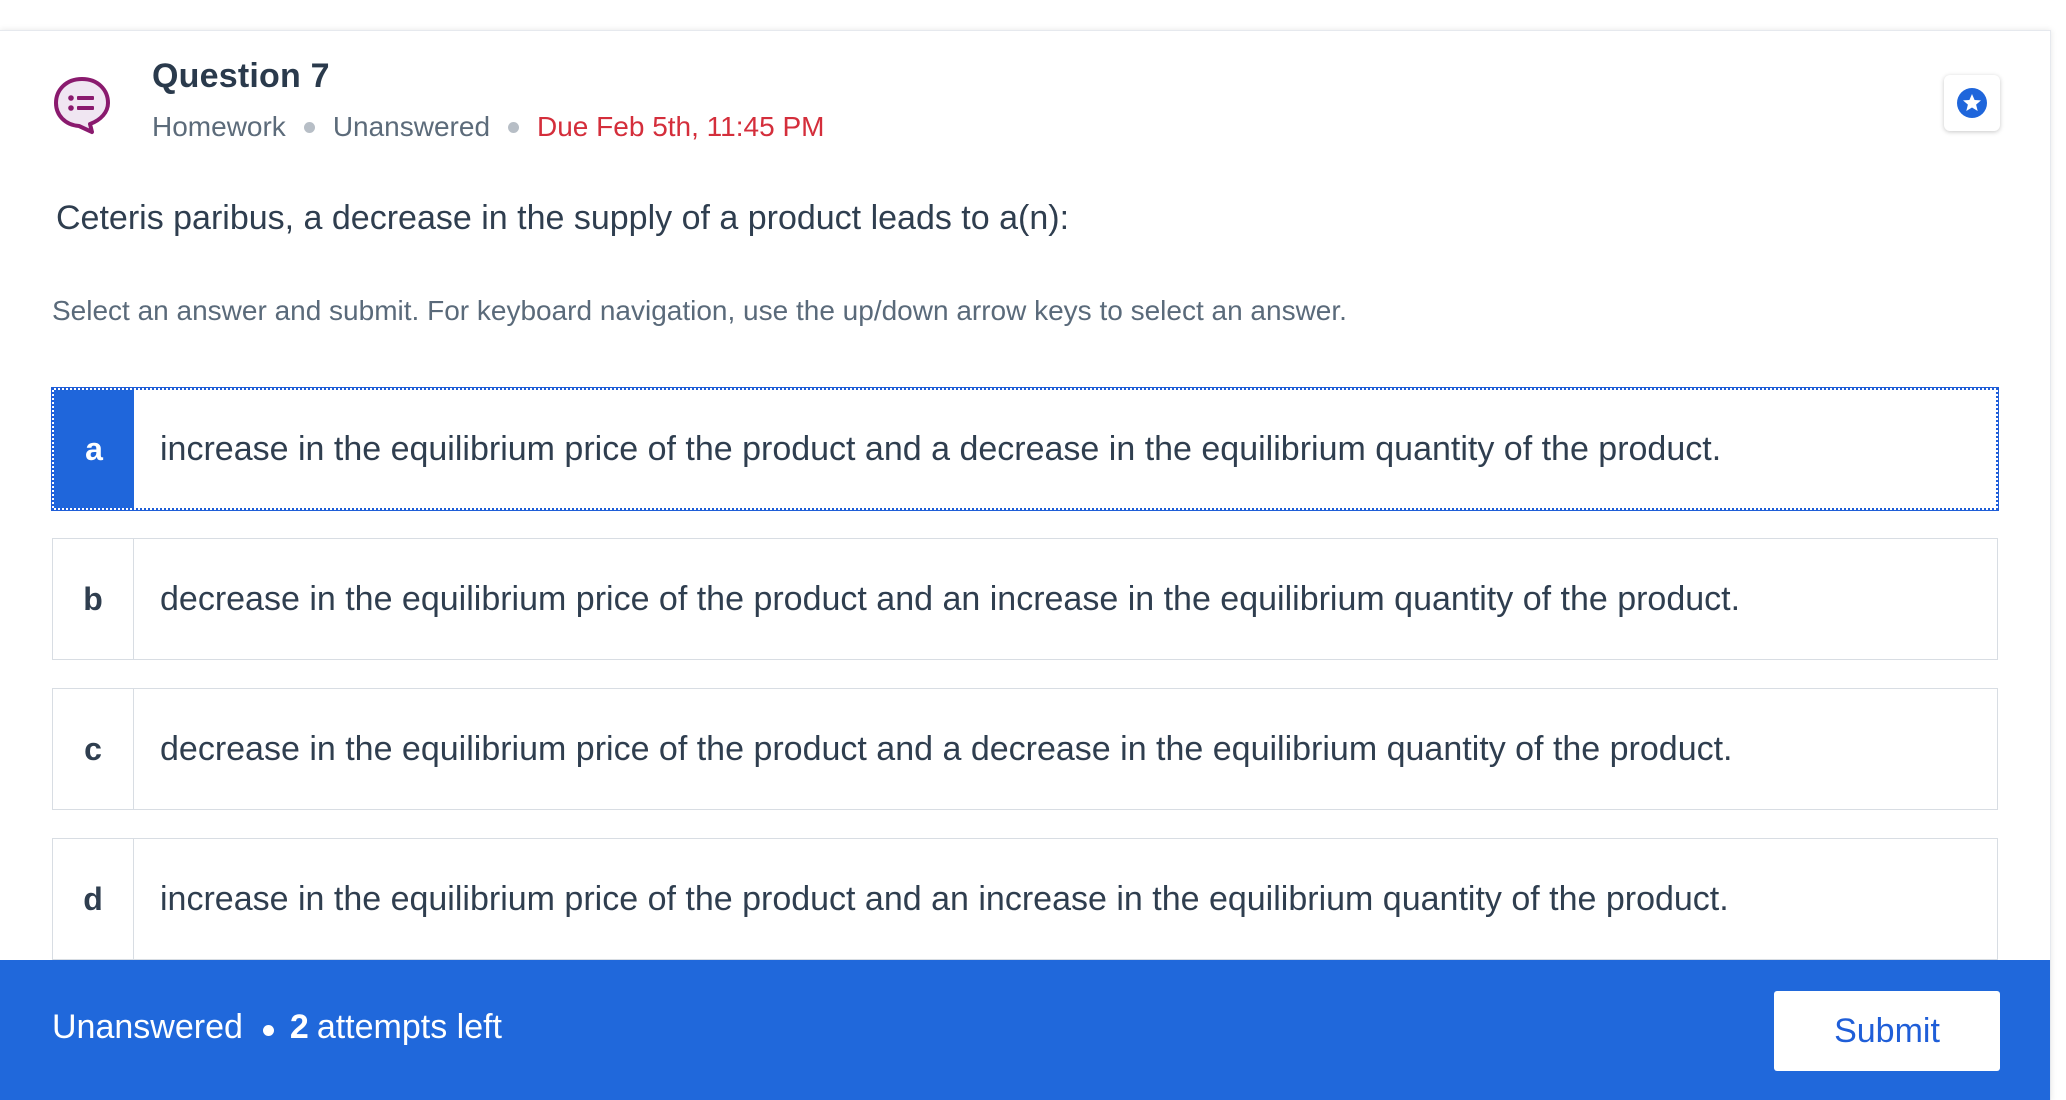  What do you see at coordinates (1025, 1030) in the screenshot?
I see `submission-bar: Unanswered 2 attempts left Submit` at bounding box center [1025, 1030].